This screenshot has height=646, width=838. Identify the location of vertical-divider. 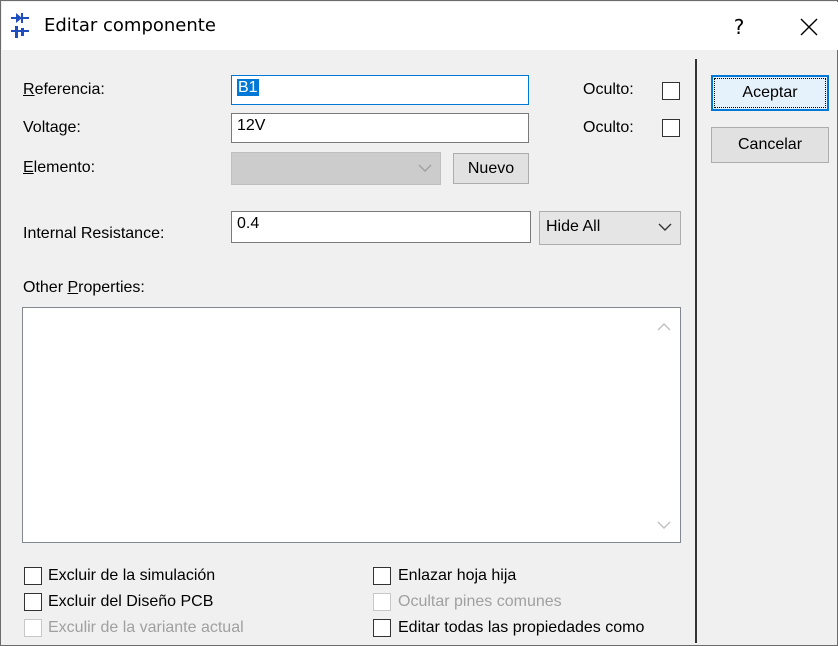
(696, 351).